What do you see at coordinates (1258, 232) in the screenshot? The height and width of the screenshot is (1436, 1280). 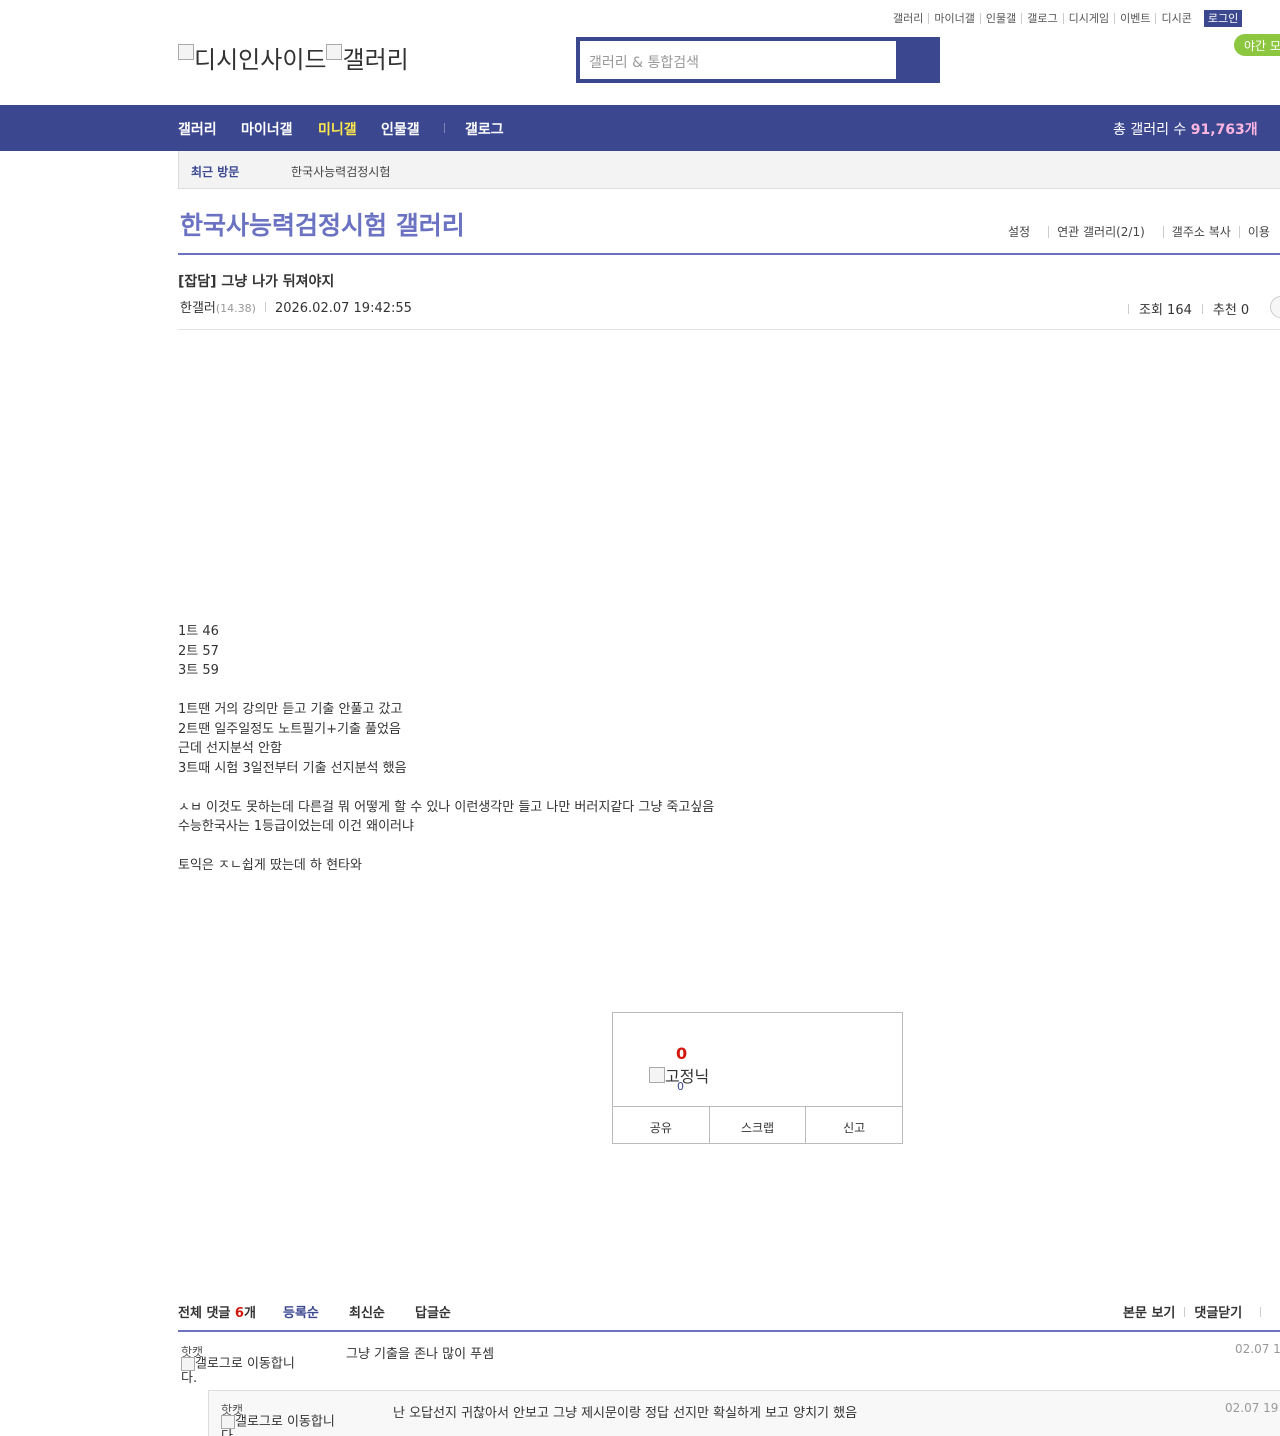 I see `usage-link: 이용` at bounding box center [1258, 232].